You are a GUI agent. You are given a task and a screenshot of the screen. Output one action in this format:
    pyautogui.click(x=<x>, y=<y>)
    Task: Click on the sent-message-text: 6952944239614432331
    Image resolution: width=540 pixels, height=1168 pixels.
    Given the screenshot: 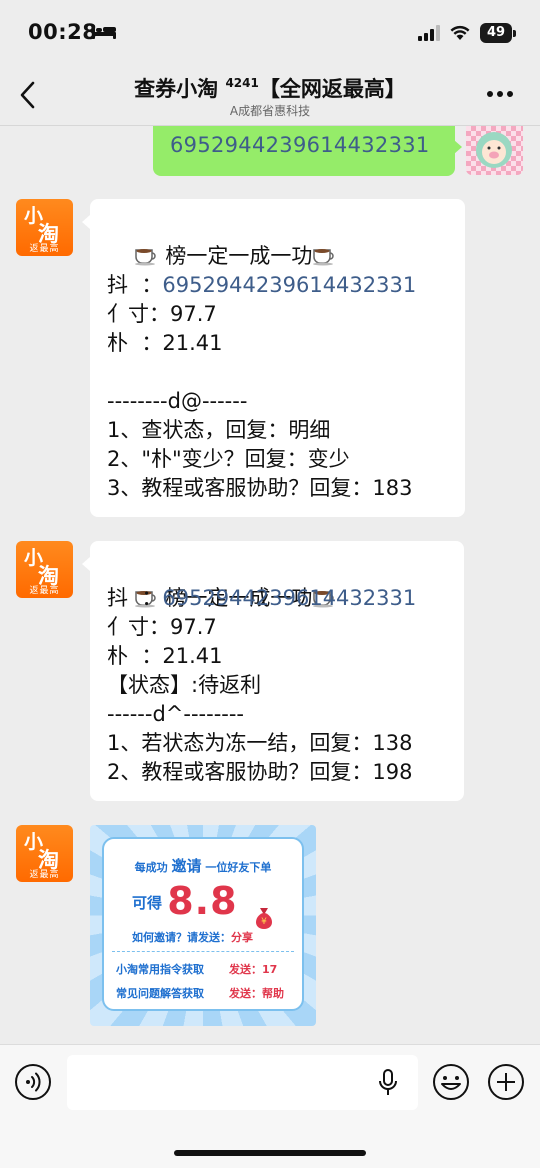 What is the action you would take?
    pyautogui.click(x=300, y=145)
    